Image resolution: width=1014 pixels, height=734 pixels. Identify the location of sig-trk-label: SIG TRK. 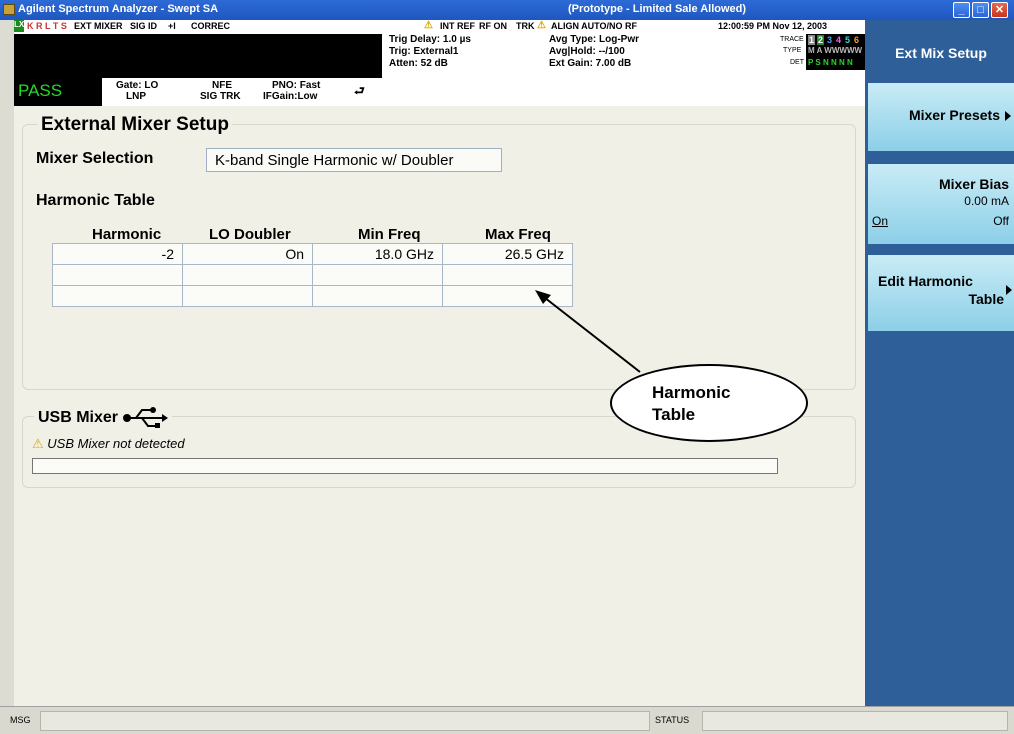
(220, 96).